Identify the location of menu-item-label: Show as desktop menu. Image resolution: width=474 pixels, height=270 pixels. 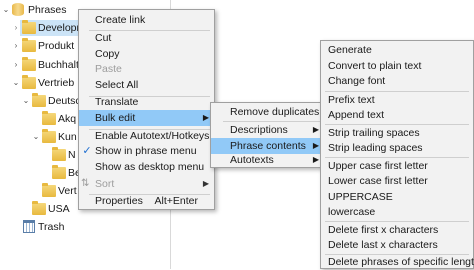
(150, 167).